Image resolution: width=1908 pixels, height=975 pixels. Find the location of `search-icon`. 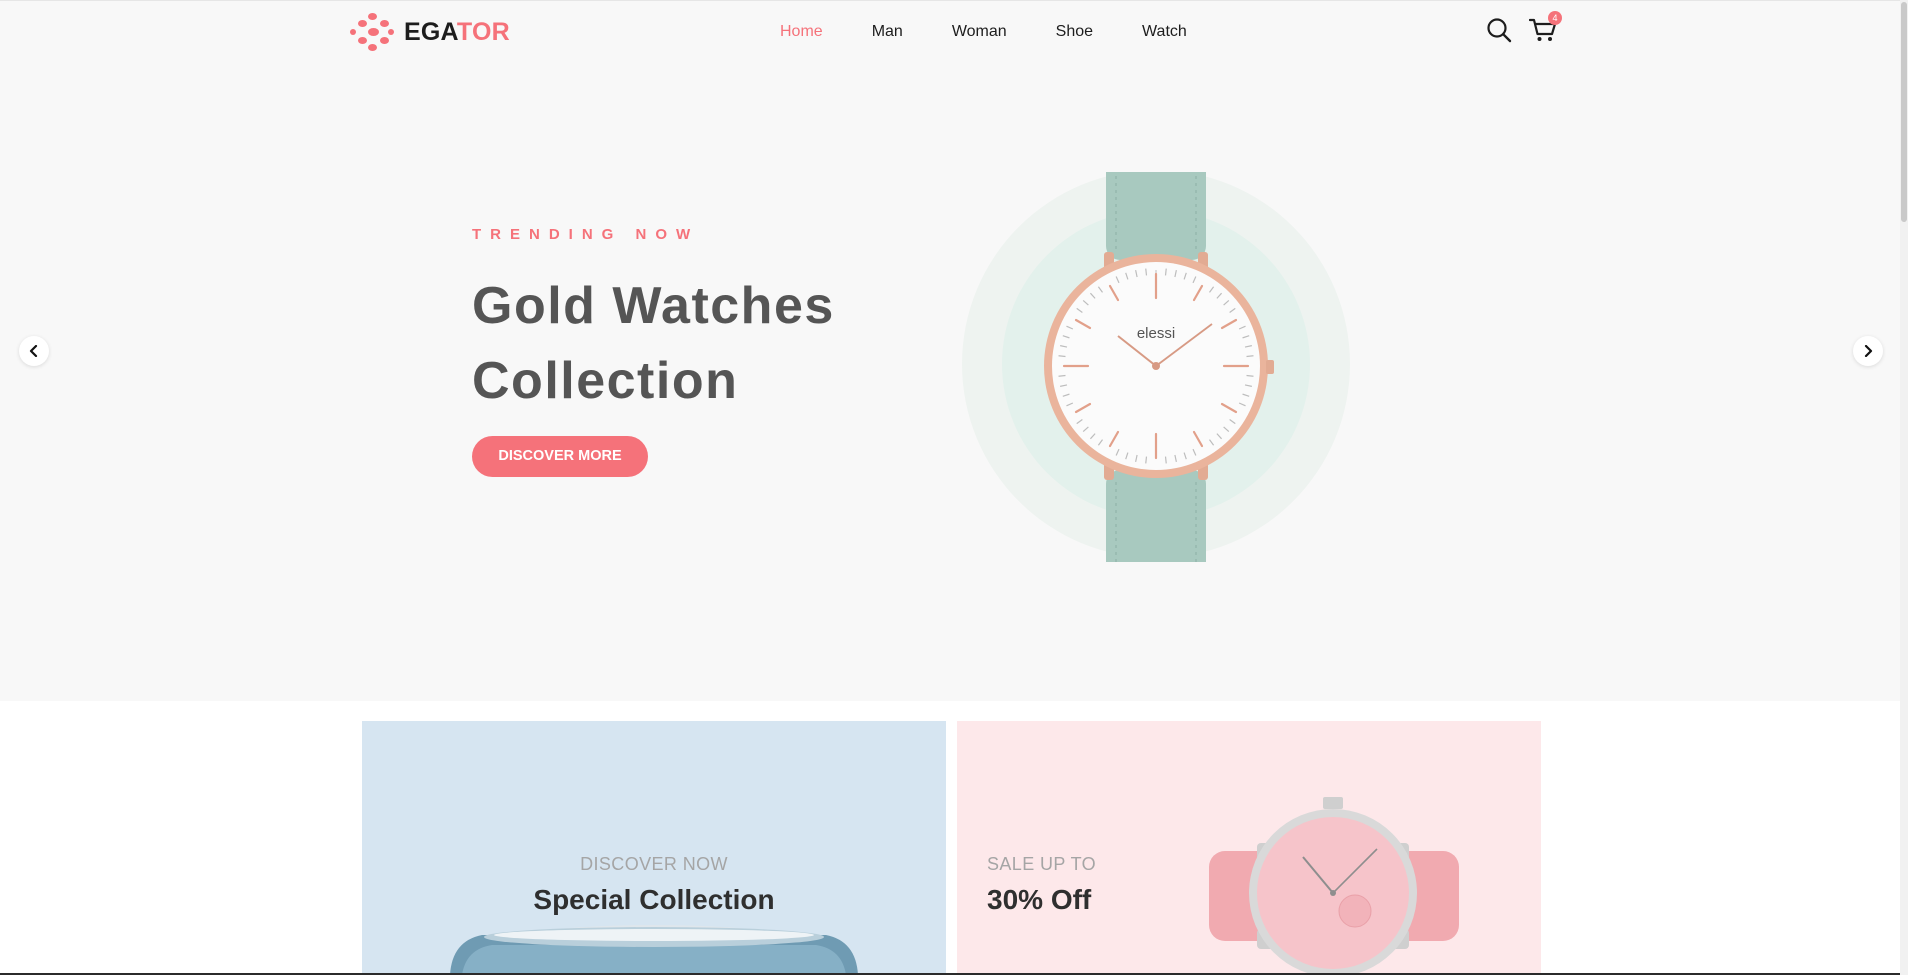

search-icon is located at coordinates (1499, 30).